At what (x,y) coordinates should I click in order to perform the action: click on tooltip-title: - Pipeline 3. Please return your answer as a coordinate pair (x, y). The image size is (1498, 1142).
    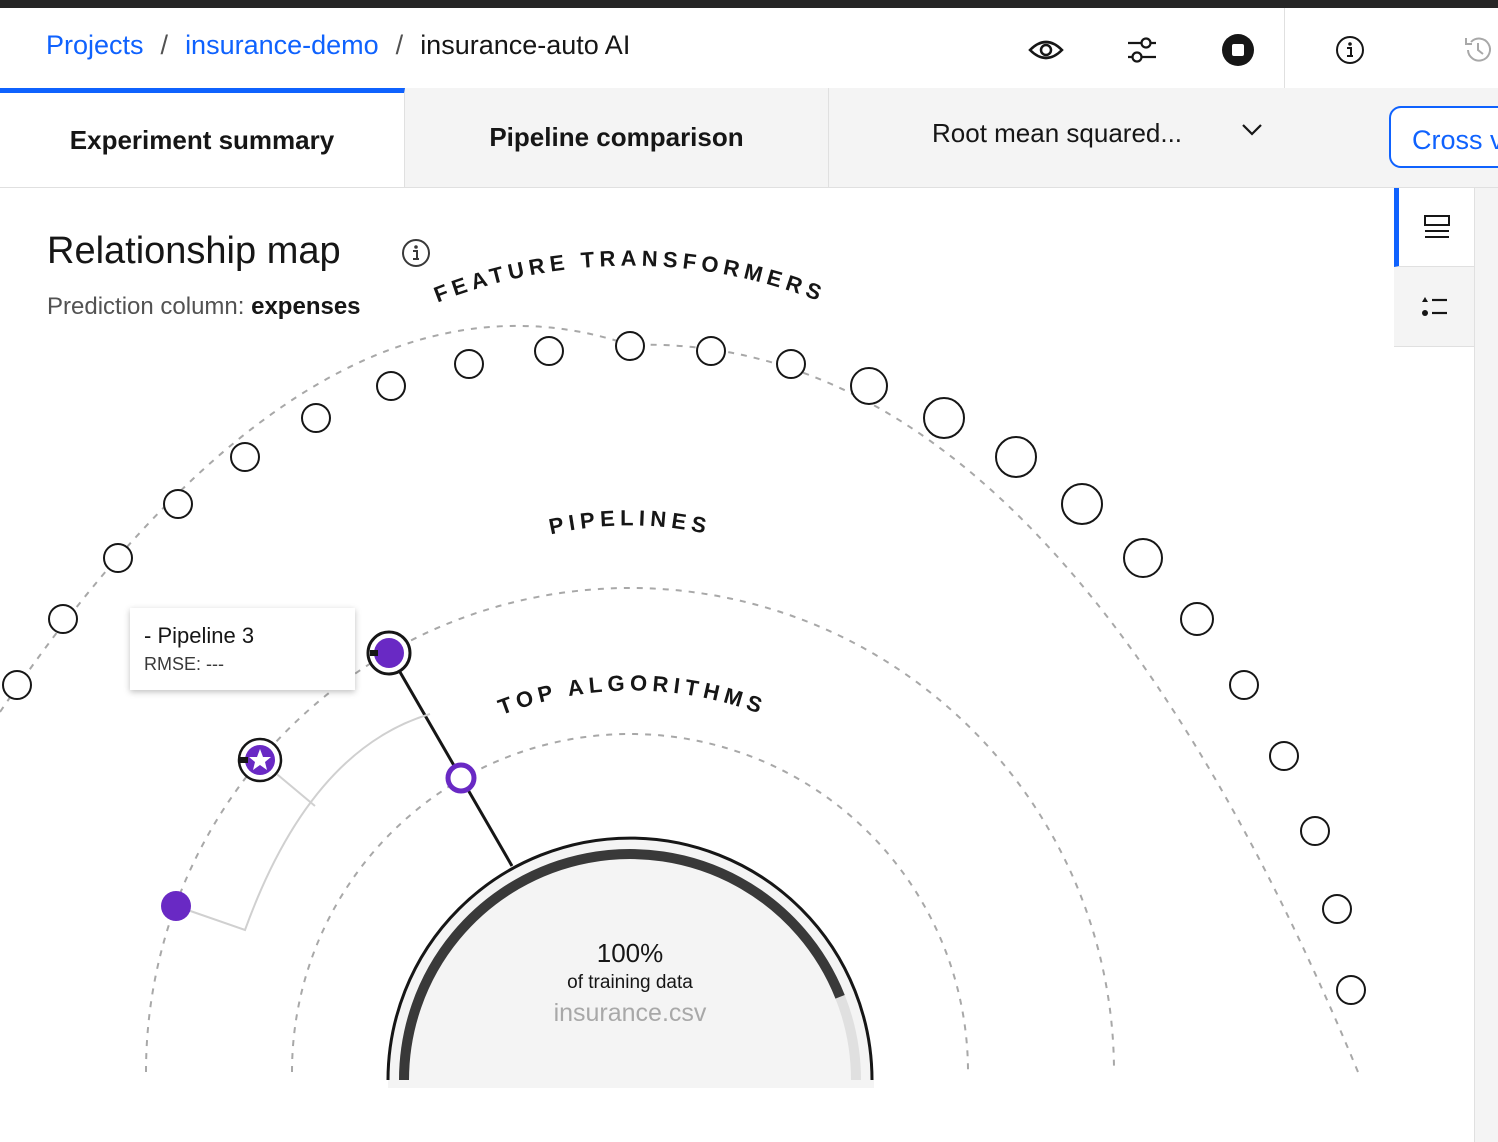
    Looking at the image, I should click on (199, 635).